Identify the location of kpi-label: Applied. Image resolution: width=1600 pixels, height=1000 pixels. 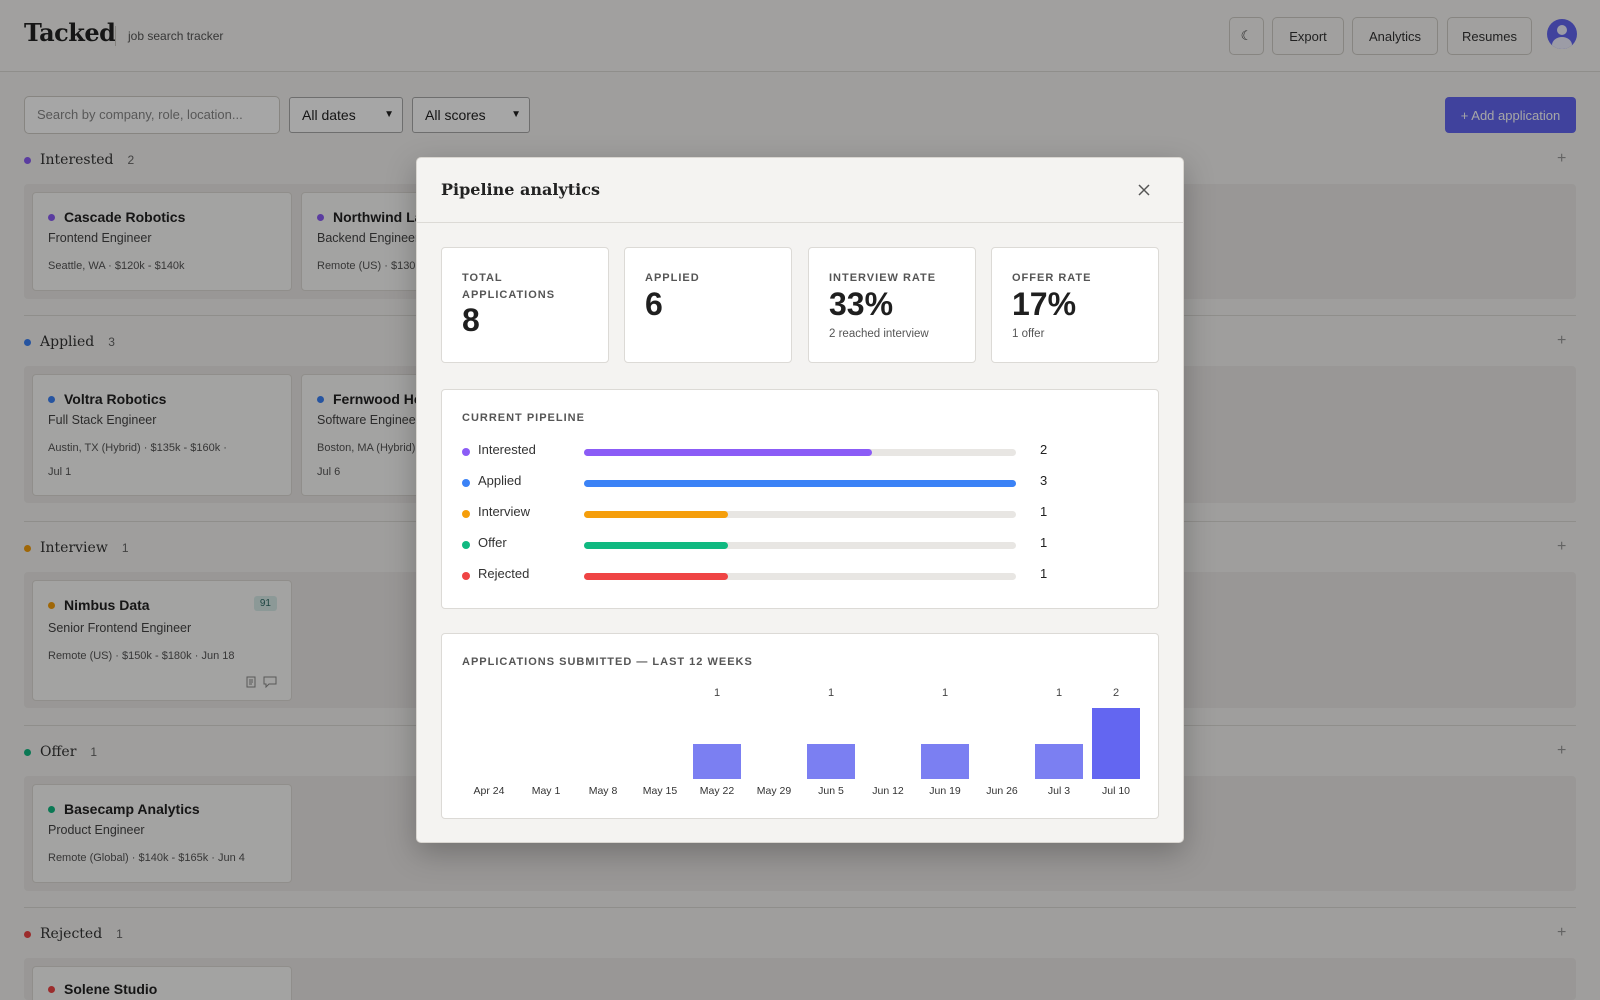
(672, 278).